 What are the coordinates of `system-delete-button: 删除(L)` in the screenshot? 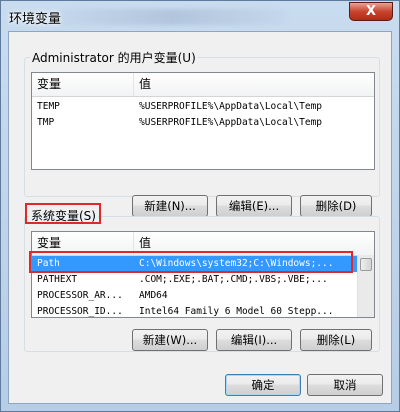 It's located at (336, 340).